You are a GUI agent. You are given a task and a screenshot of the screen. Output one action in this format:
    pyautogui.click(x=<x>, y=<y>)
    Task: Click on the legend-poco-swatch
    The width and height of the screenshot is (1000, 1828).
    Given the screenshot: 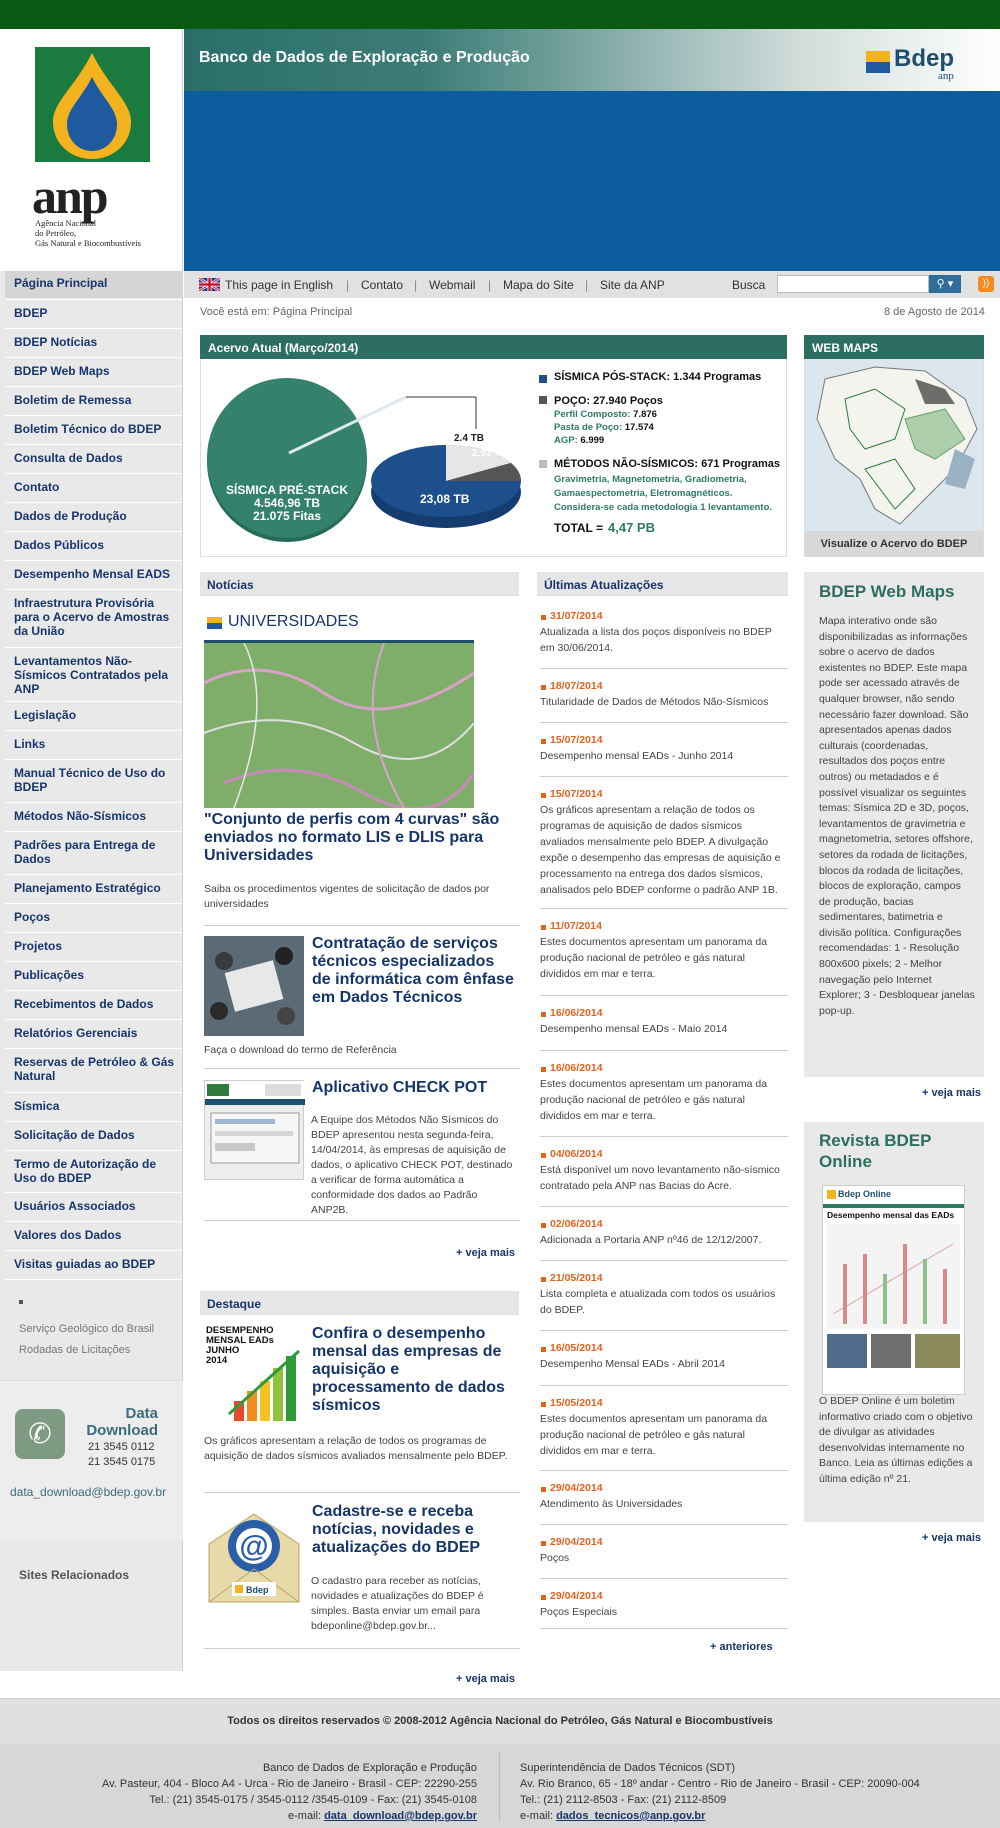 What is the action you would take?
    pyautogui.click(x=543, y=400)
    